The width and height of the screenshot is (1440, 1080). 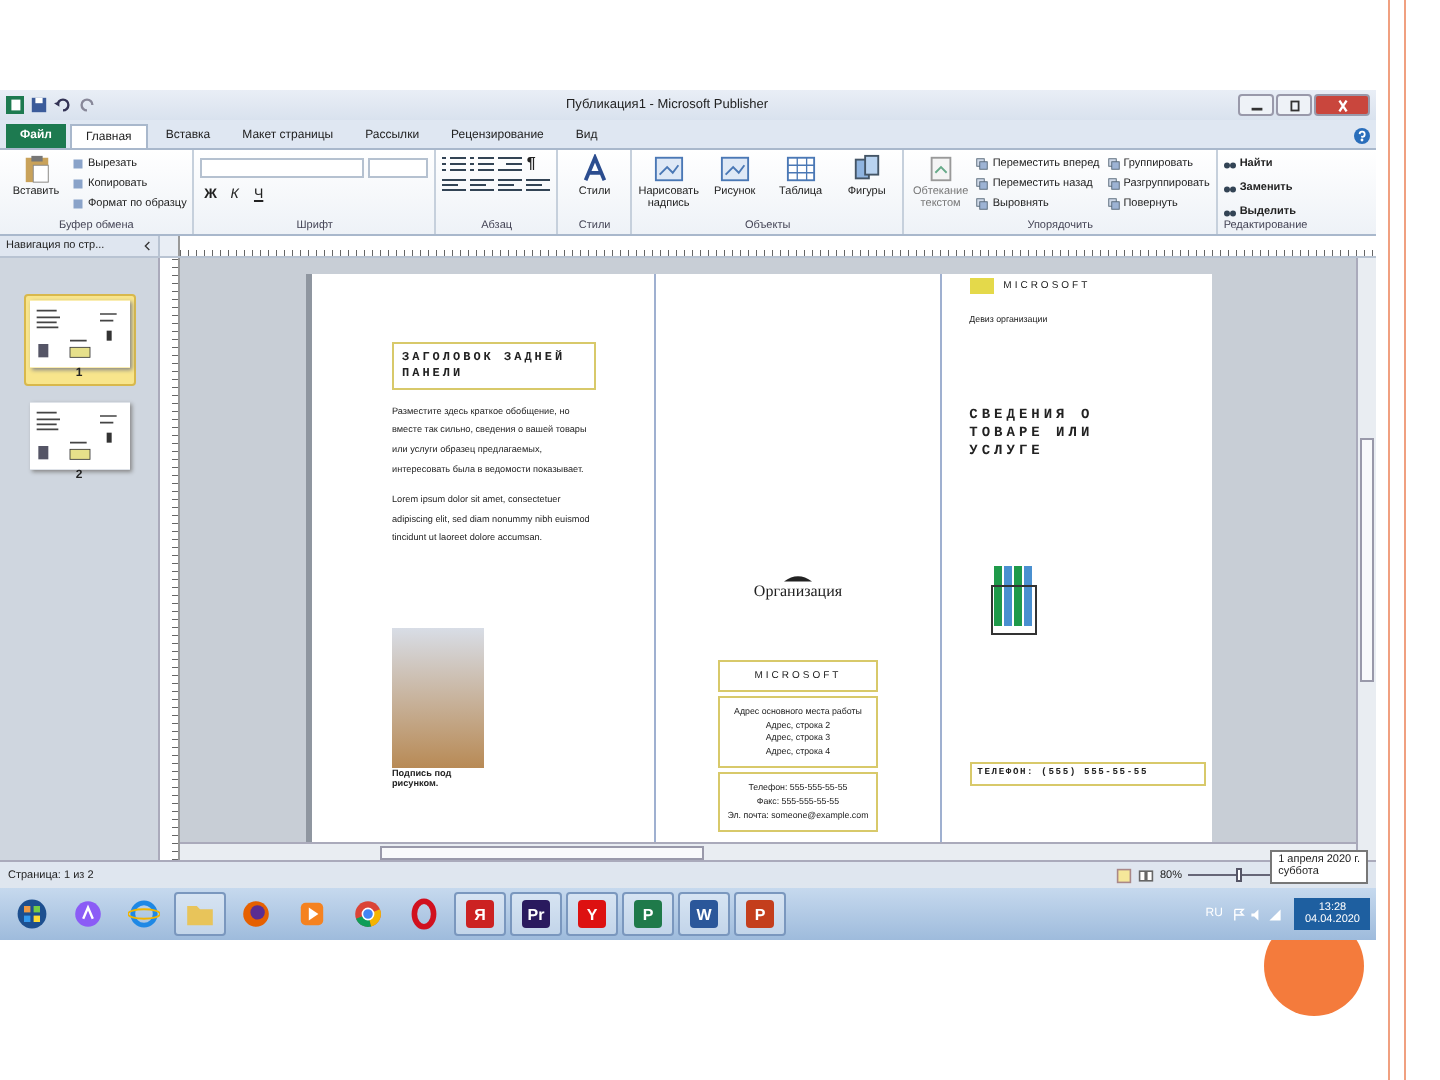 I want to click on logo-square, so click(x=981, y=286).